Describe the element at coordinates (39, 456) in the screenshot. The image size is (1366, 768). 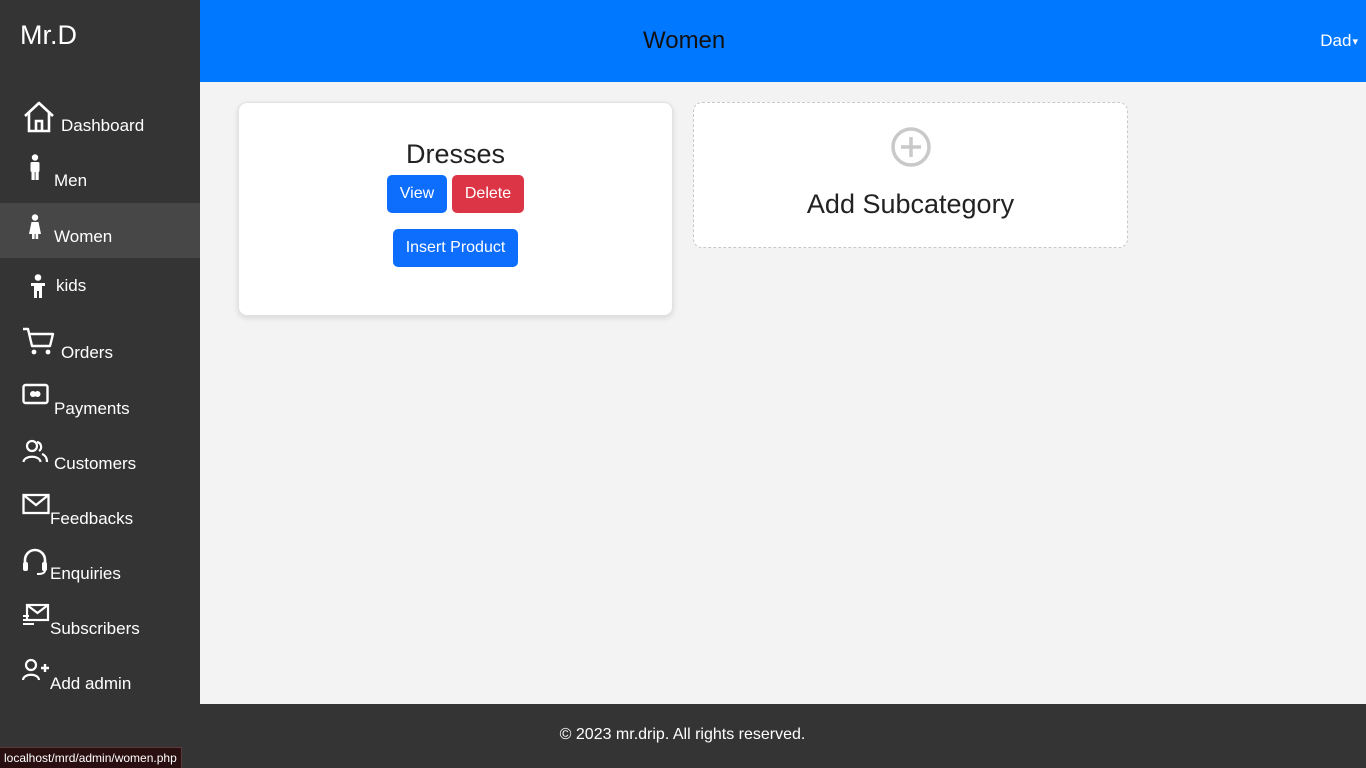
I see `users-icon` at that location.